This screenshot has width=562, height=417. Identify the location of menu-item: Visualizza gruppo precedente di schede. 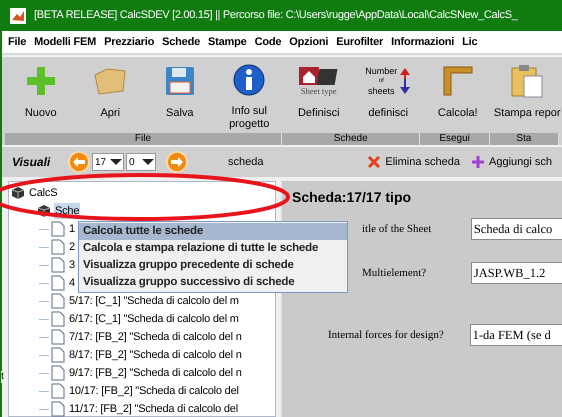
(213, 265).